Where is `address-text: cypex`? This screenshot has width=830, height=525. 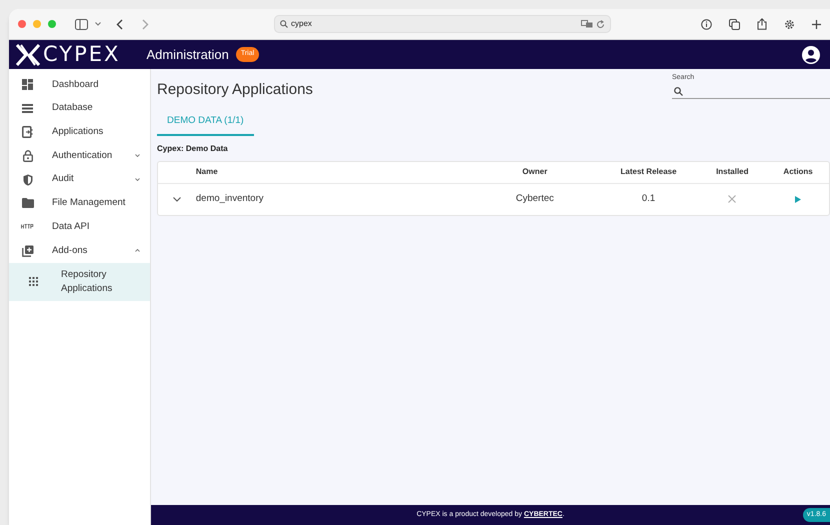 address-text: cypex is located at coordinates (301, 24).